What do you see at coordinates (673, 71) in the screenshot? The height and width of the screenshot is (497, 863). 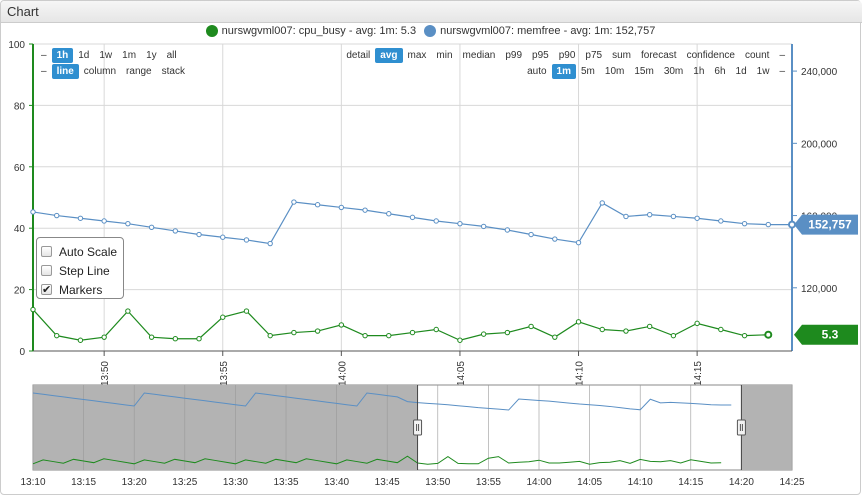 I see `control-30m: 30m` at bounding box center [673, 71].